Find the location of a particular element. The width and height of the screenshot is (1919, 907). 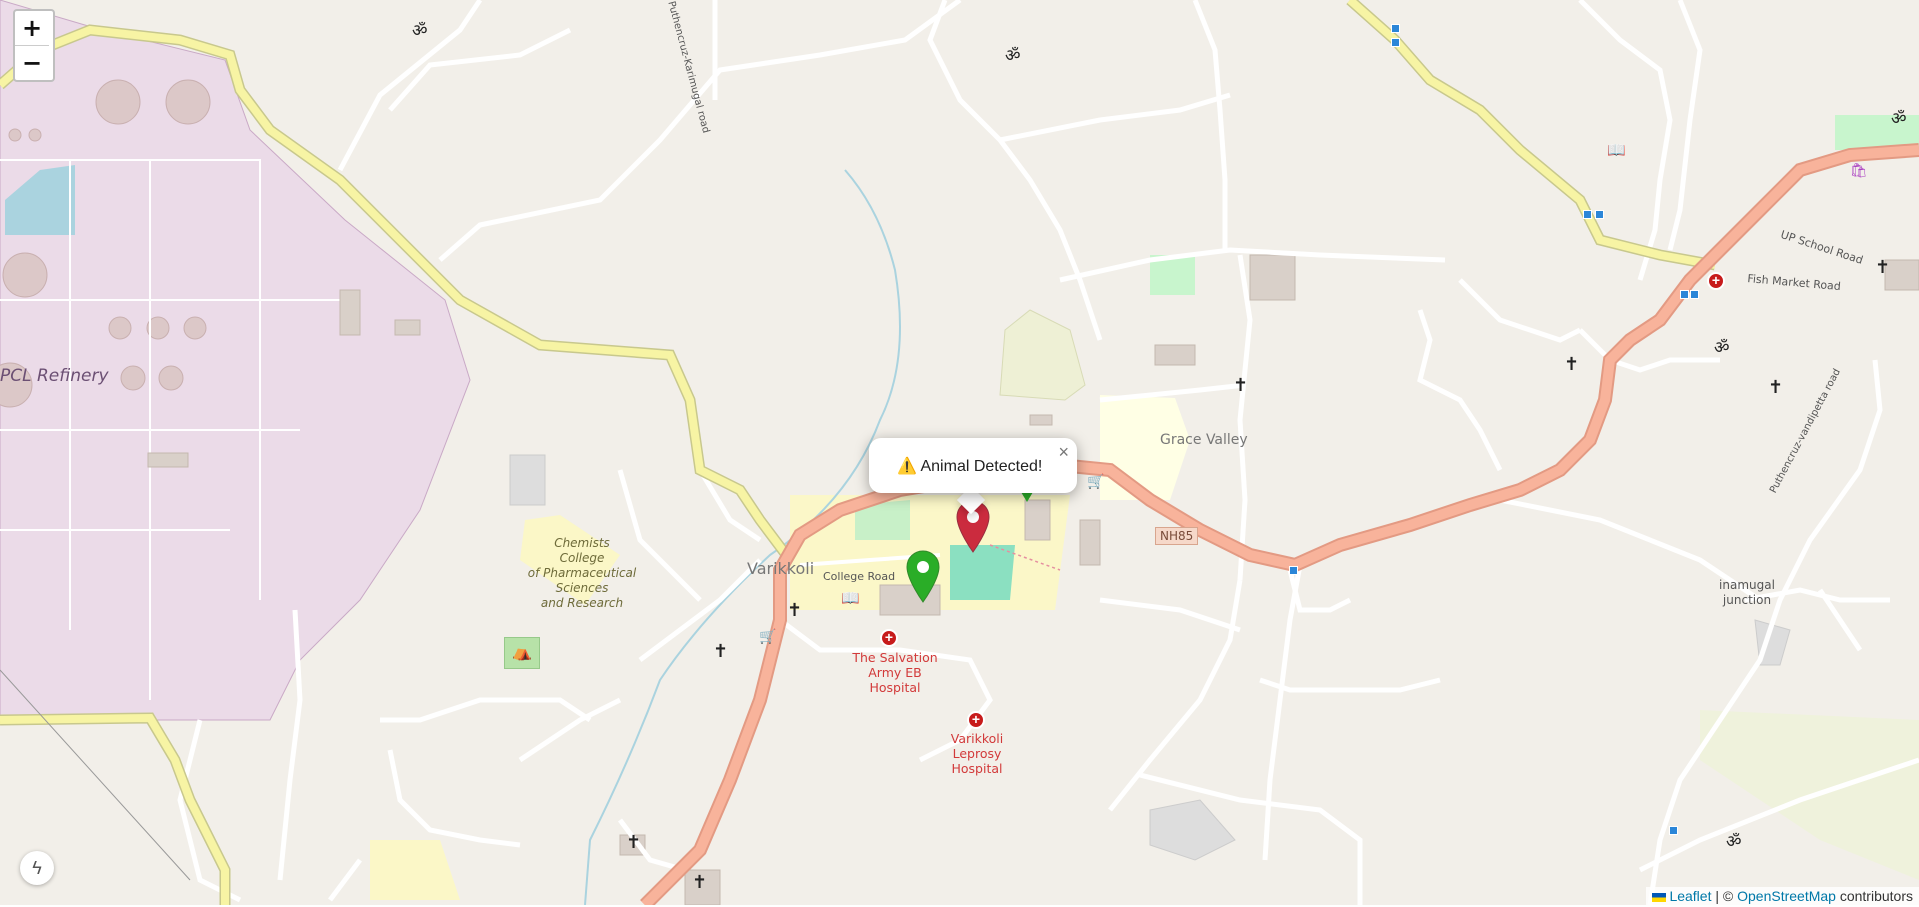

popup-close-button: × is located at coordinates (1063, 452).